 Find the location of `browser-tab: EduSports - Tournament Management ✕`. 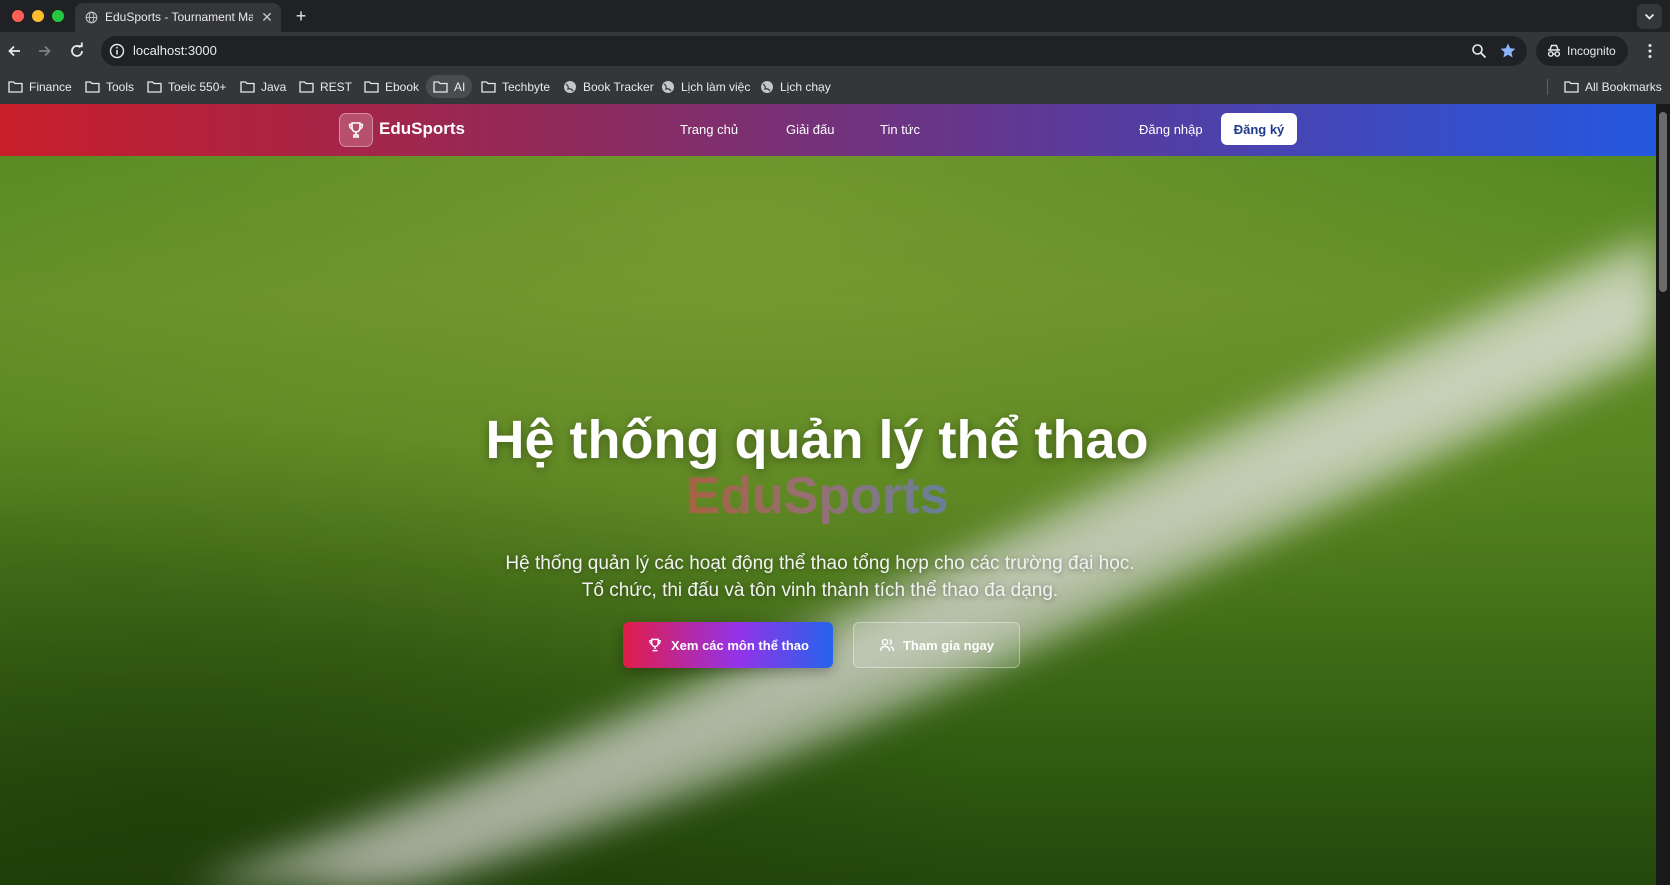

browser-tab: EduSports - Tournament Management ✕ is located at coordinates (178, 17).